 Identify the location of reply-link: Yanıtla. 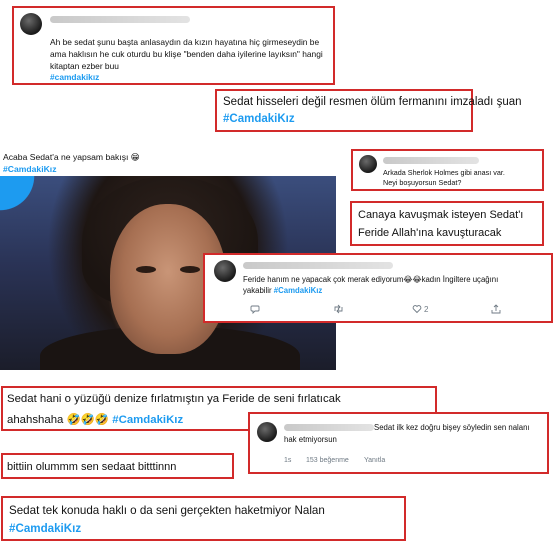
(374, 460).